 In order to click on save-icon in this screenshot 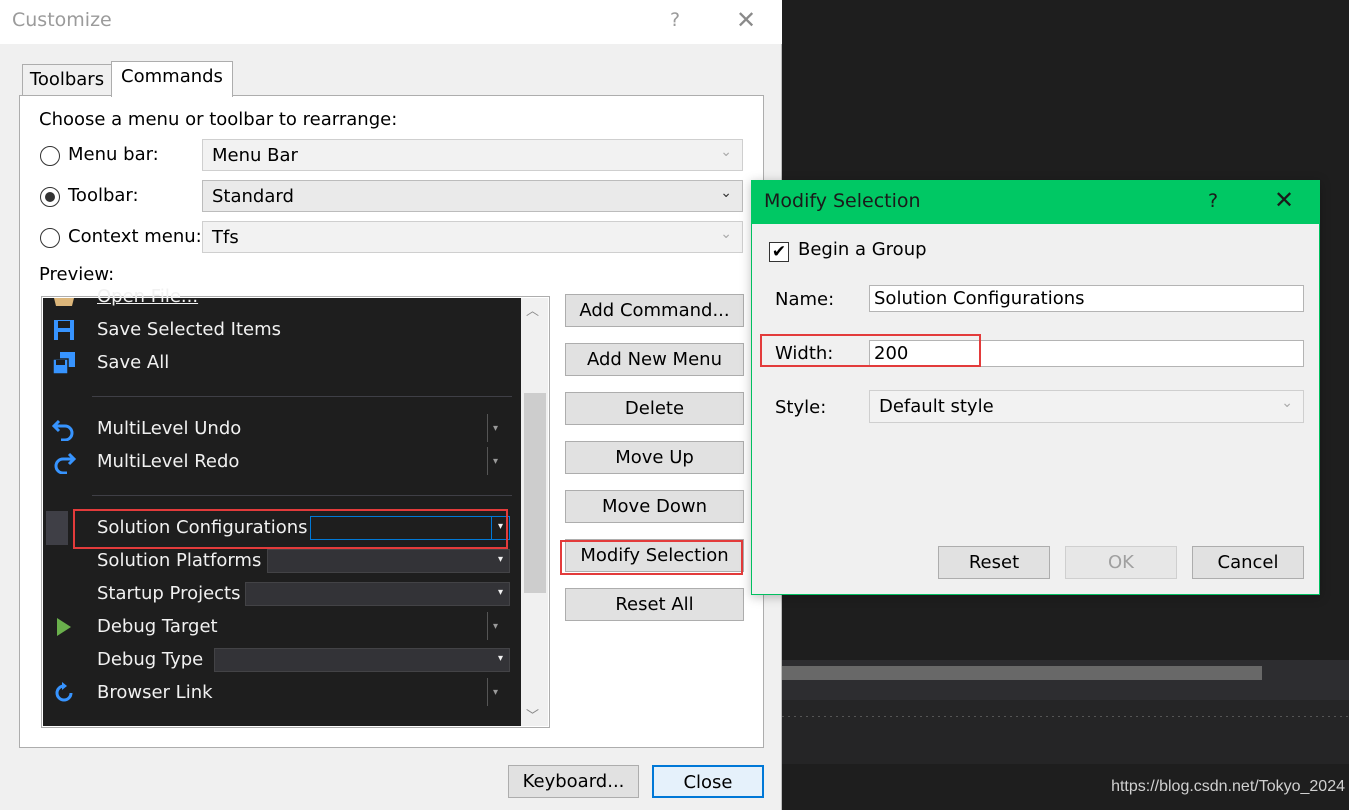, I will do `click(64, 330)`.